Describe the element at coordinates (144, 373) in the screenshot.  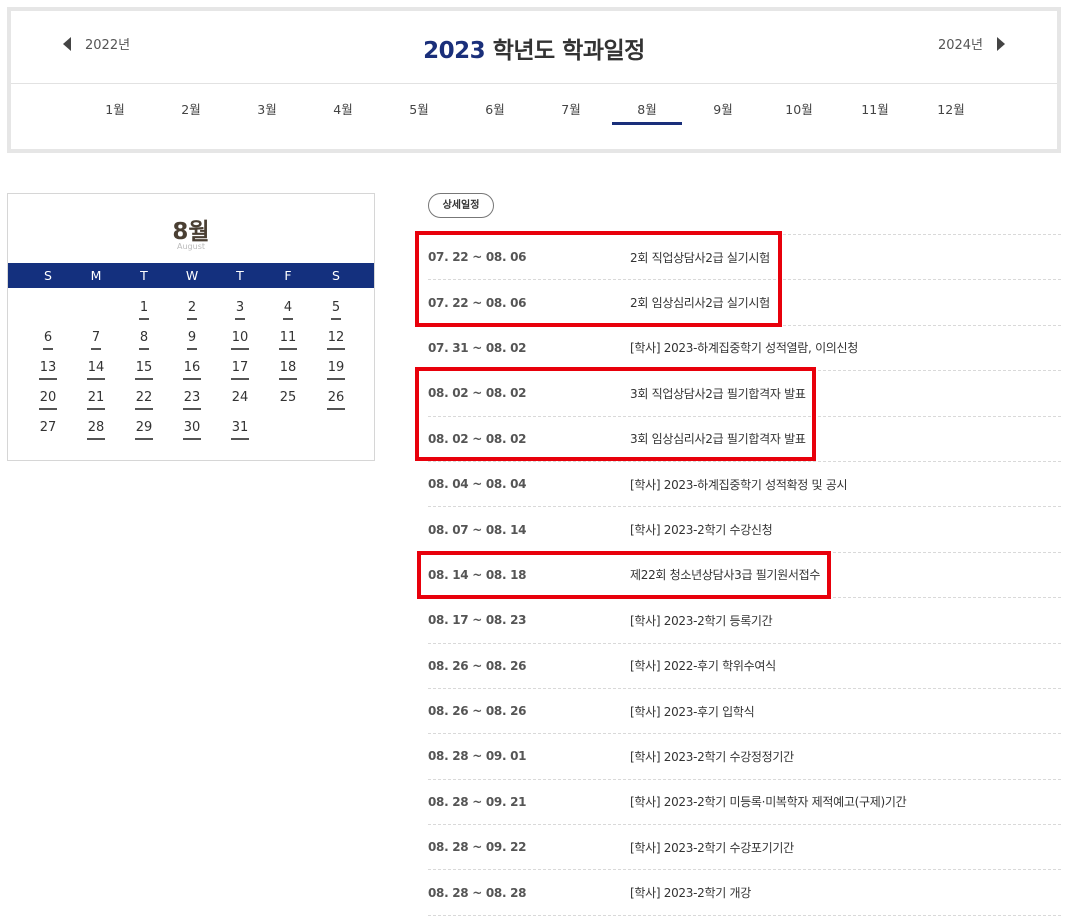
I see `calendar-day: 15` at that location.